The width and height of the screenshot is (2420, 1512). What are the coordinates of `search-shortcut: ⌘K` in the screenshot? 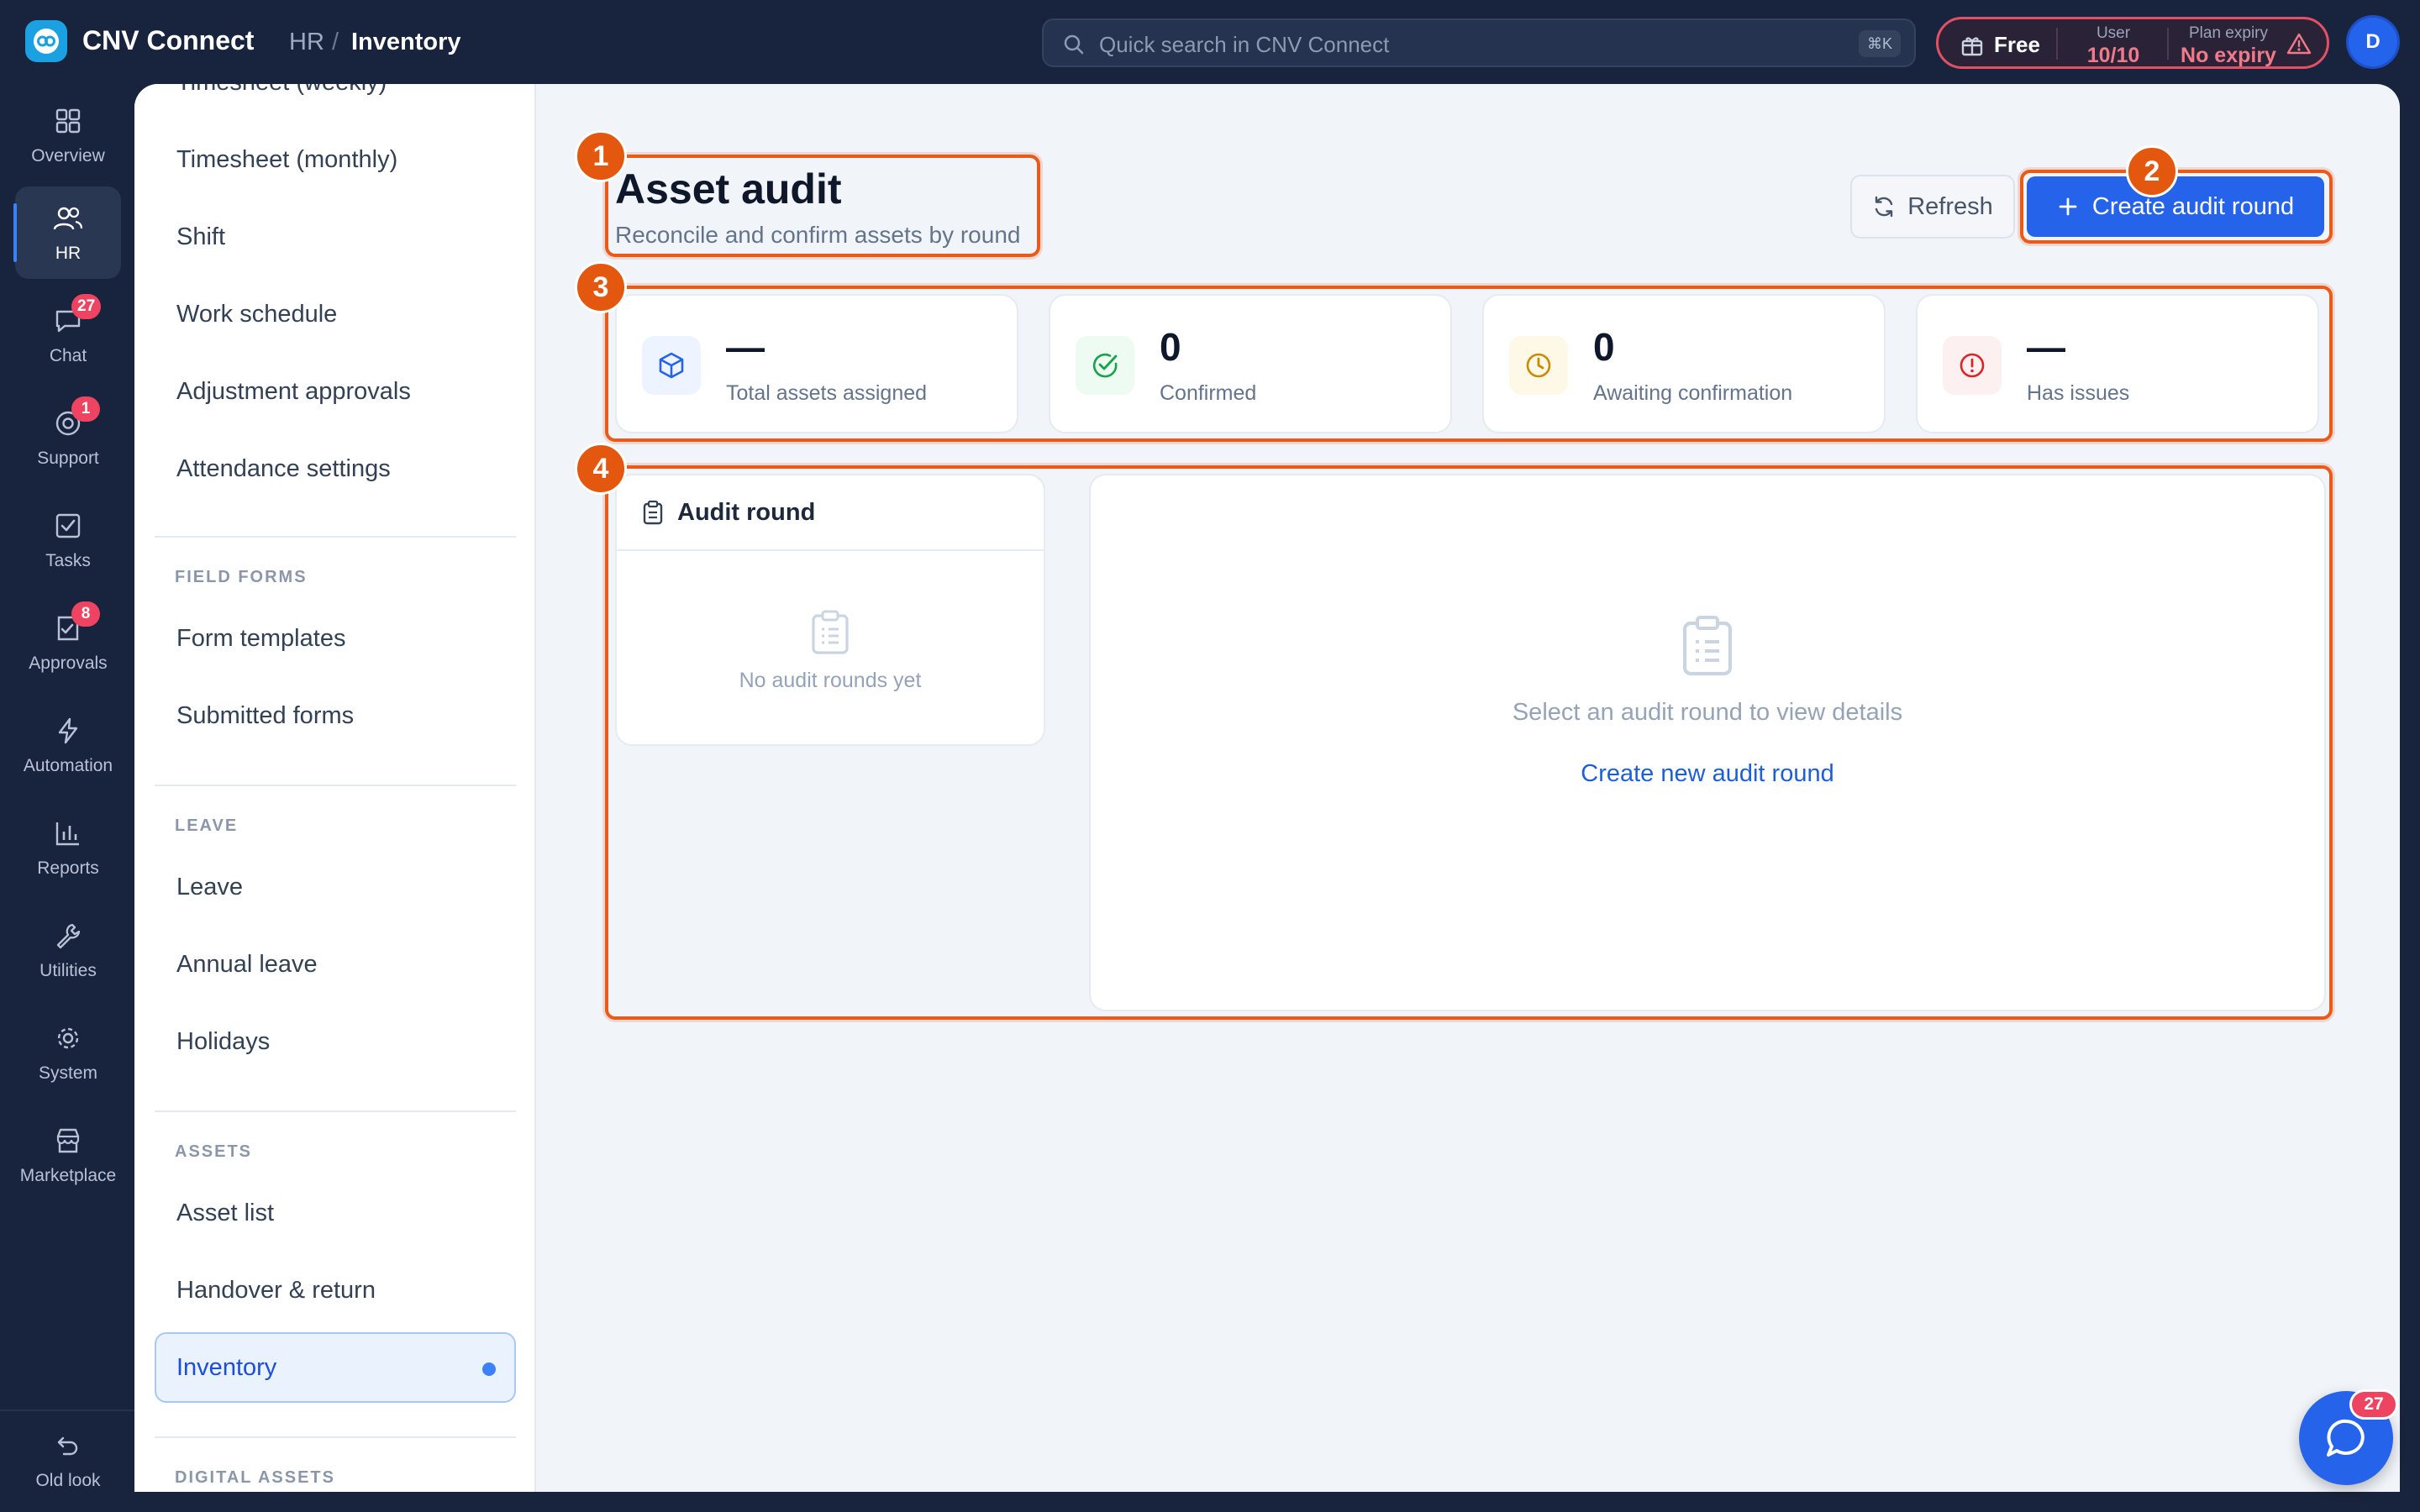 It's located at (1879, 43).